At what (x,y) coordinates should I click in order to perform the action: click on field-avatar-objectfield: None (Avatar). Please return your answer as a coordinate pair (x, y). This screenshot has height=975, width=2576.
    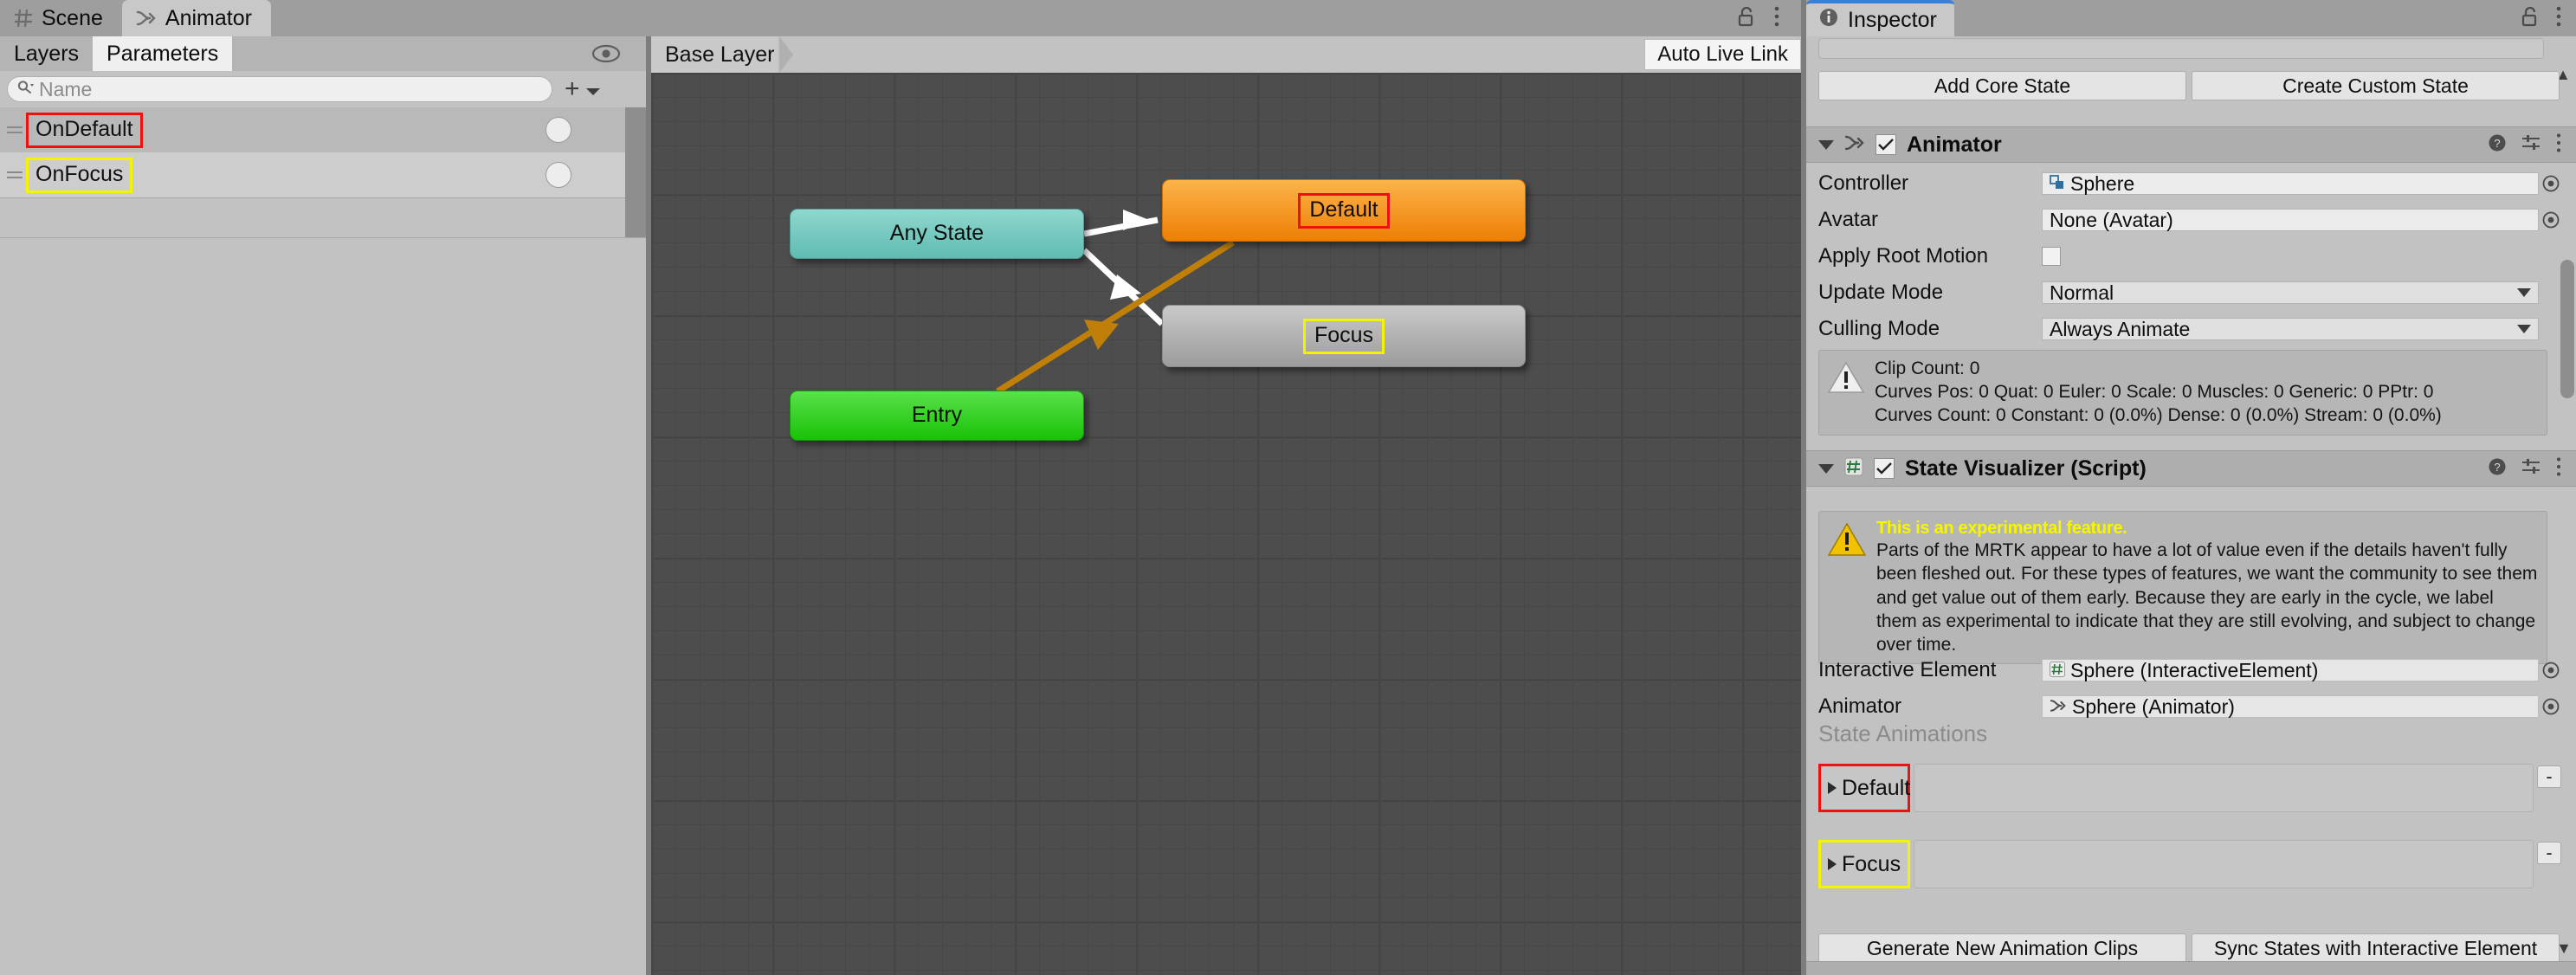
    Looking at the image, I should click on (2301, 219).